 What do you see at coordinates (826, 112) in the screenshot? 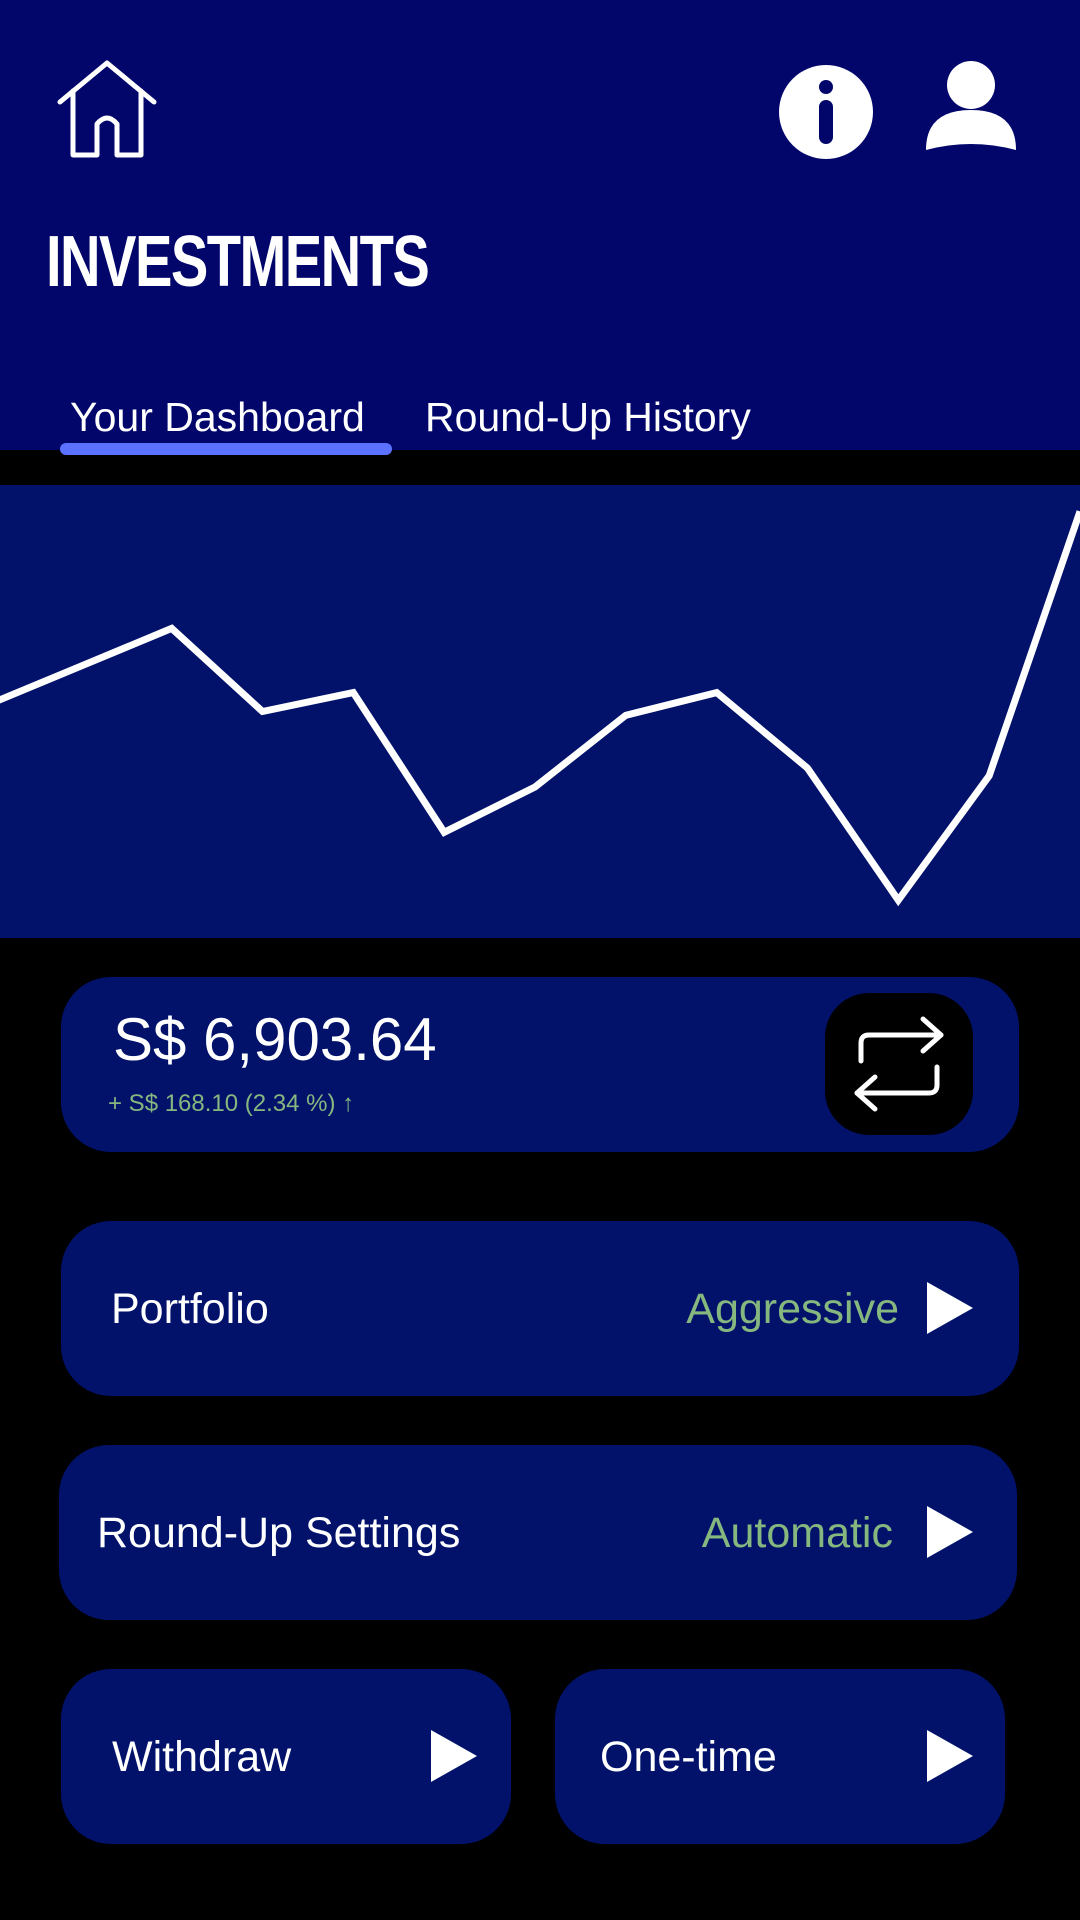
I see `info-icon` at bounding box center [826, 112].